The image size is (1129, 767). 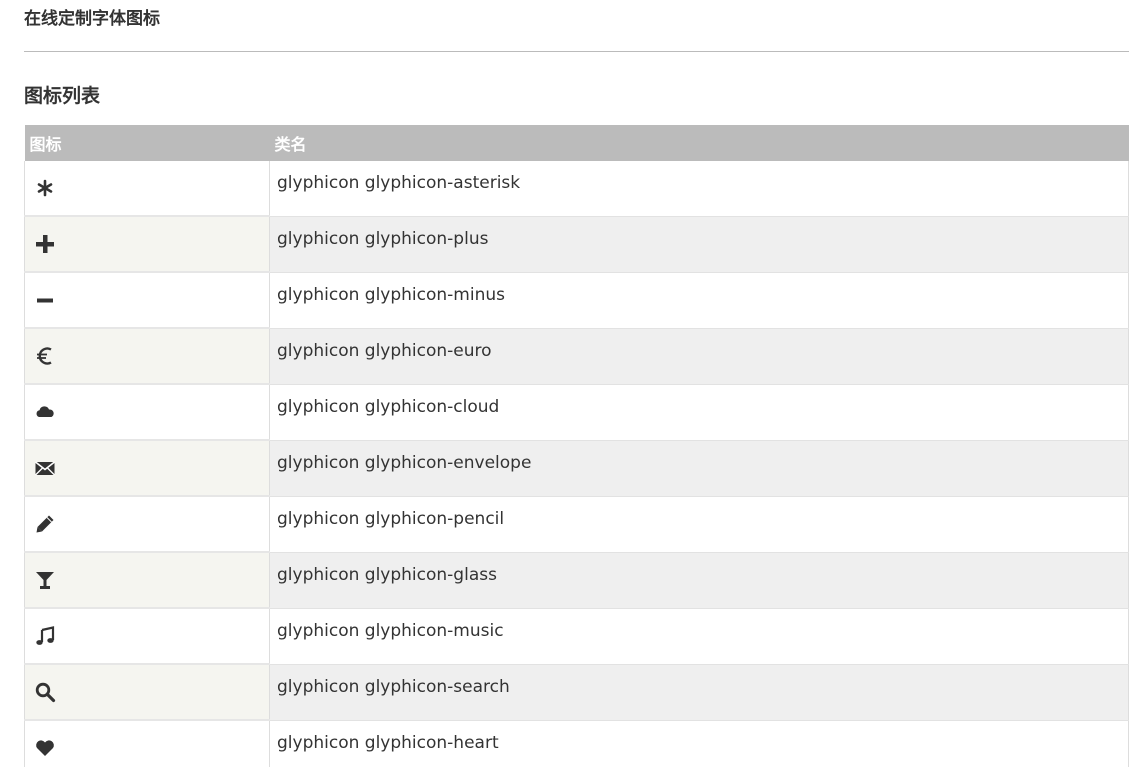 I want to click on table-row: glyphicon glyphicon-music, so click(x=576, y=636).